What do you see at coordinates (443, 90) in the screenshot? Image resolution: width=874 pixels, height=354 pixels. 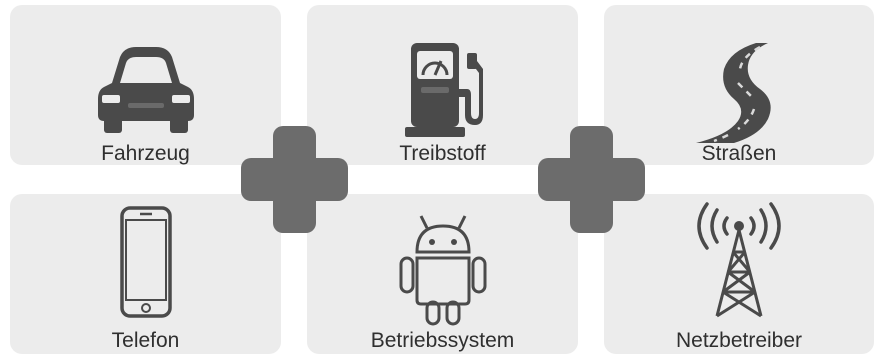 I see `fuel-pump-icon` at bounding box center [443, 90].